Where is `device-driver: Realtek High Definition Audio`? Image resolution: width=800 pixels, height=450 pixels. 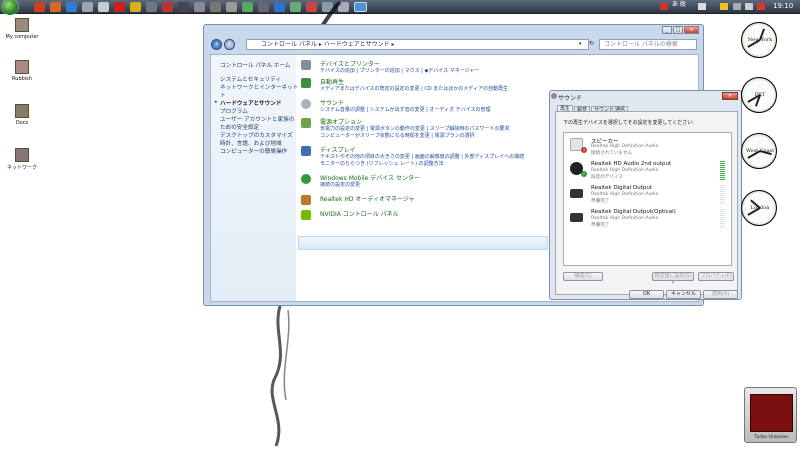 device-driver: Realtek High Definition Audio is located at coordinates (625, 218).